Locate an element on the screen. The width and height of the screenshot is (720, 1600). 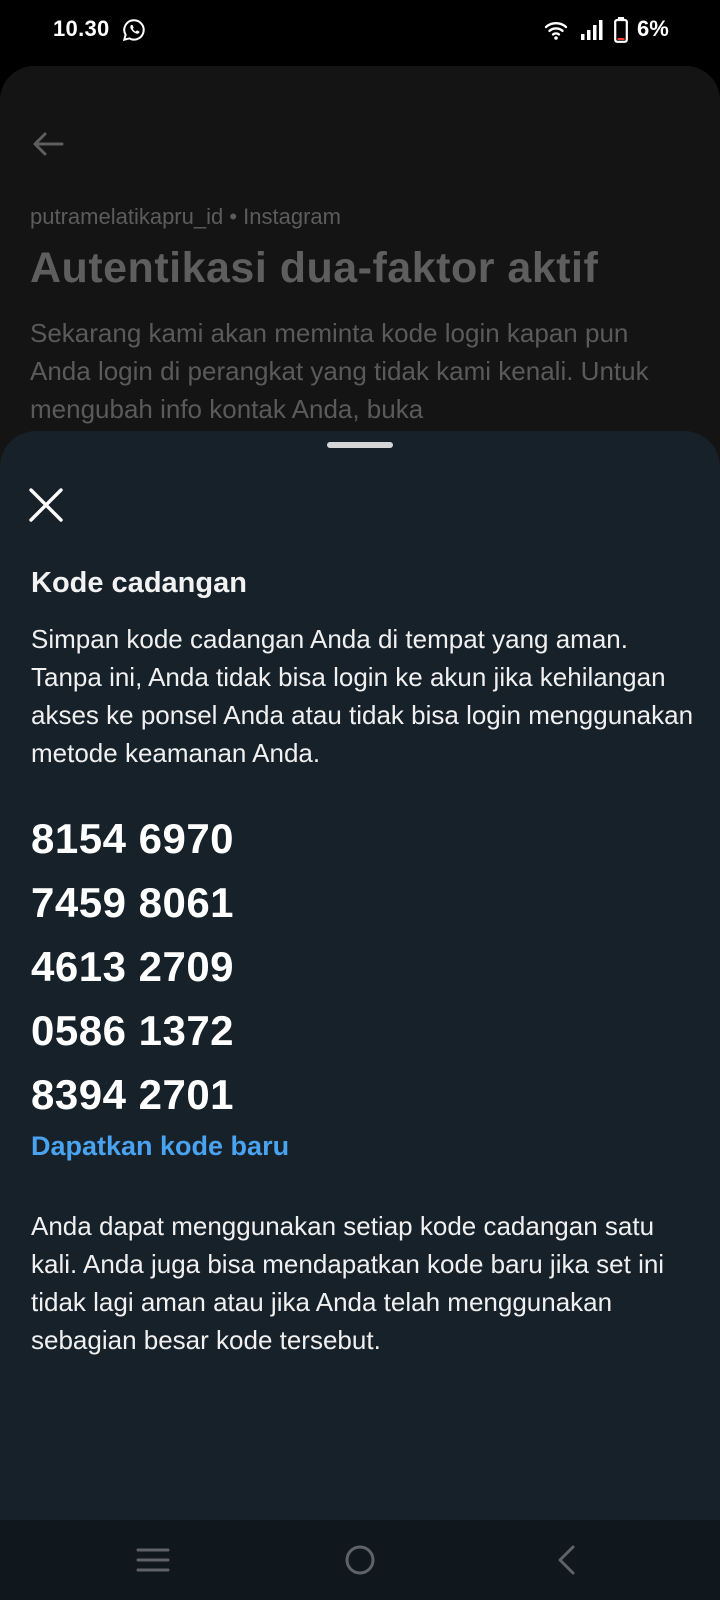
sheet-drag-handle is located at coordinates (360, 445).